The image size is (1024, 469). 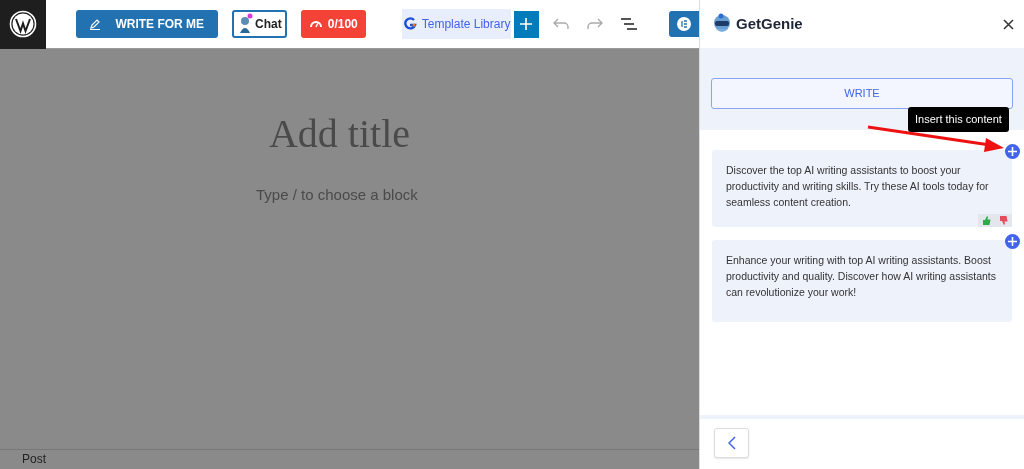 I want to click on add-block-button, so click(x=526, y=24).